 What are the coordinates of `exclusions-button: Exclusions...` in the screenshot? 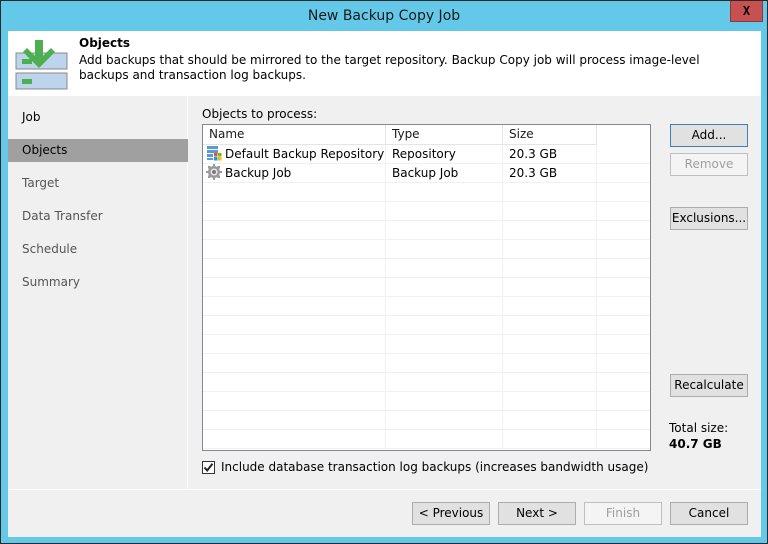 It's located at (709, 218).